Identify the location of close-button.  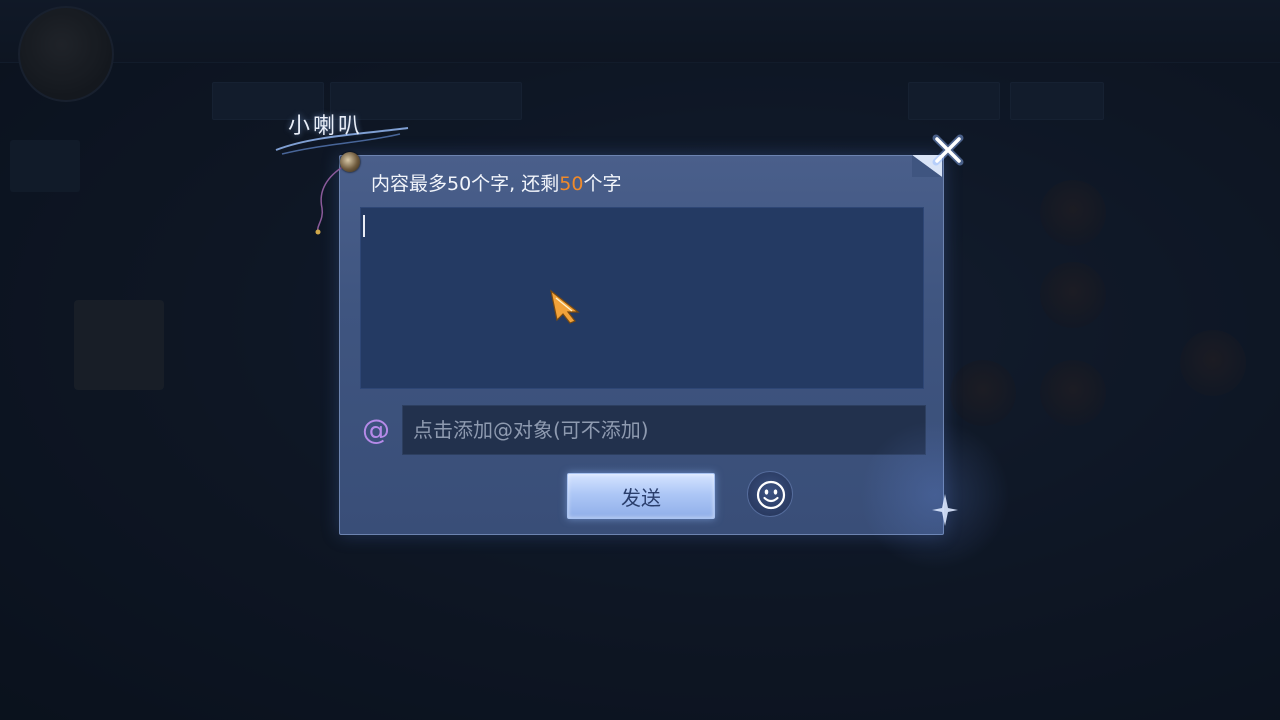
(948, 150).